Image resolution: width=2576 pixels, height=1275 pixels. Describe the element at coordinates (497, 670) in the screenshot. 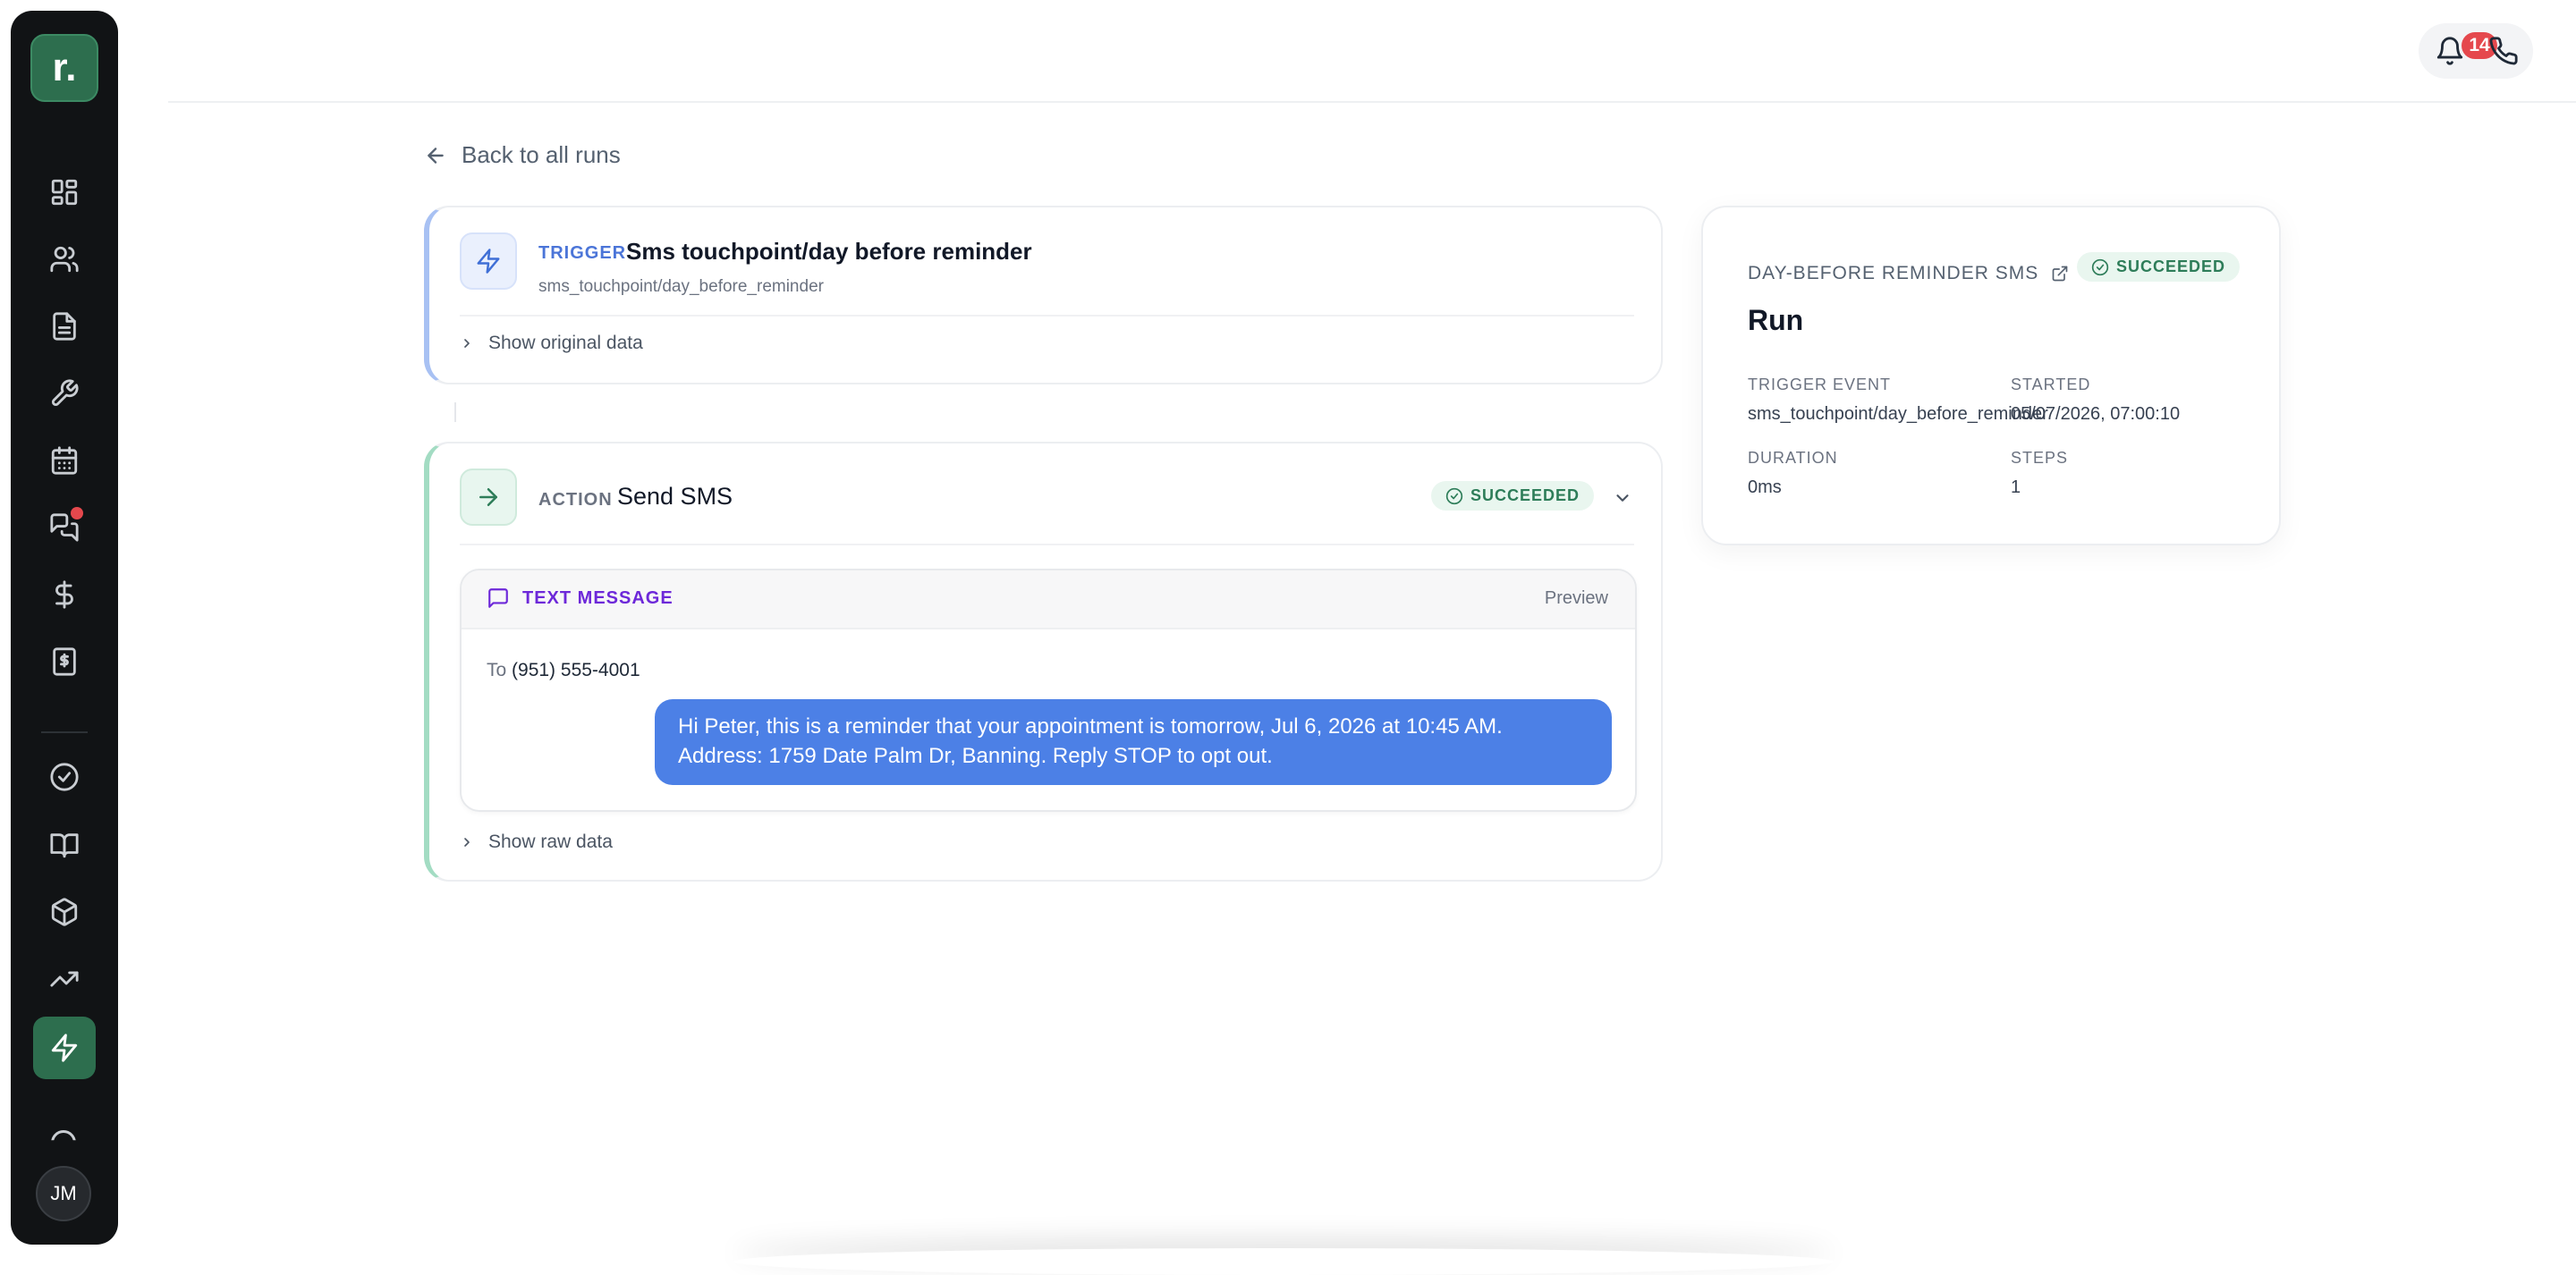

I see `to-label: To` at that location.